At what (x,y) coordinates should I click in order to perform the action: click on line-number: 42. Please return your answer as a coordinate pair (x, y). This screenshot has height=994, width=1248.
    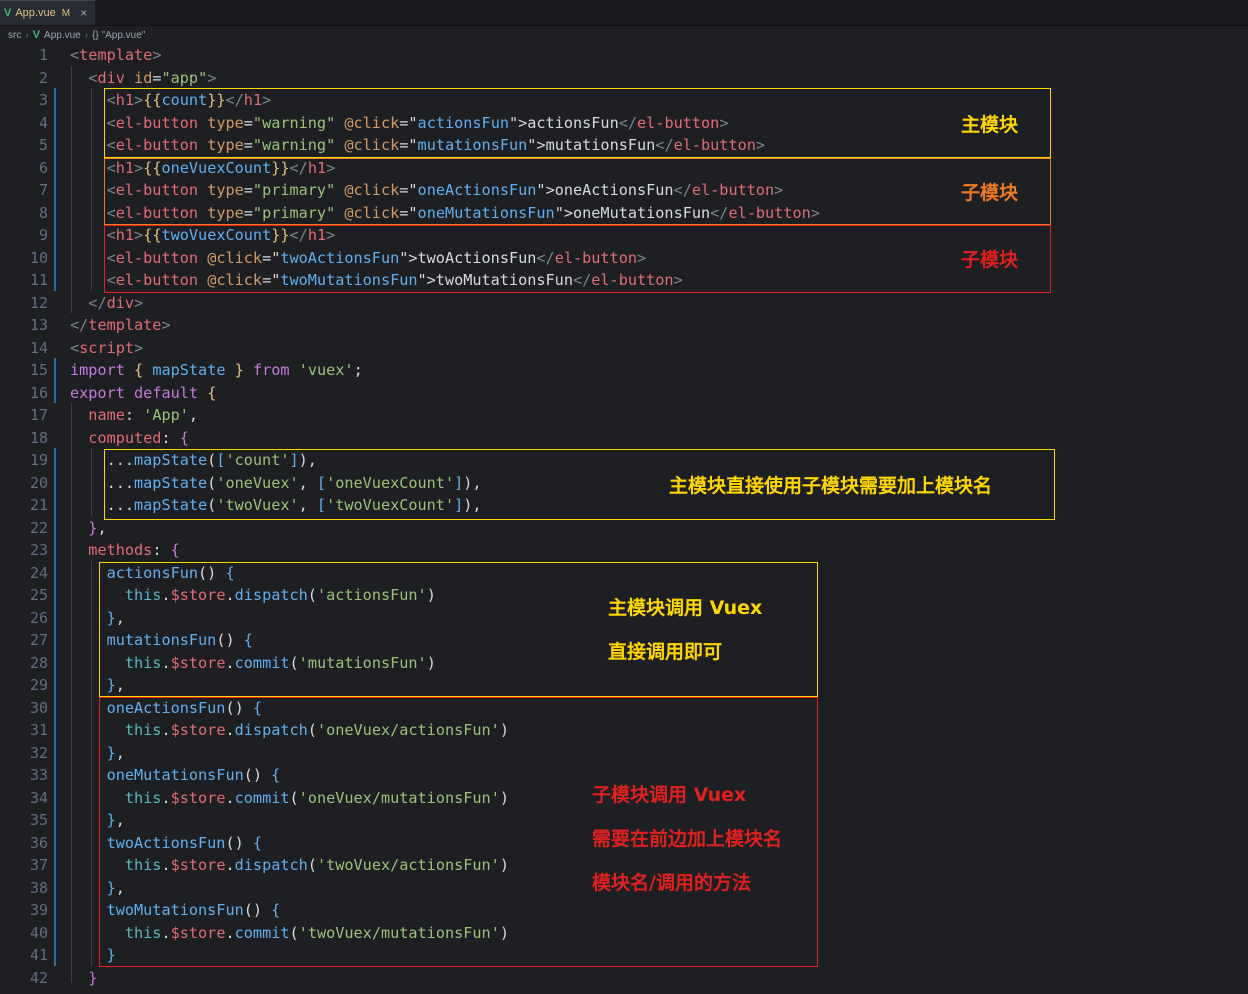
    Looking at the image, I should click on (38, 977).